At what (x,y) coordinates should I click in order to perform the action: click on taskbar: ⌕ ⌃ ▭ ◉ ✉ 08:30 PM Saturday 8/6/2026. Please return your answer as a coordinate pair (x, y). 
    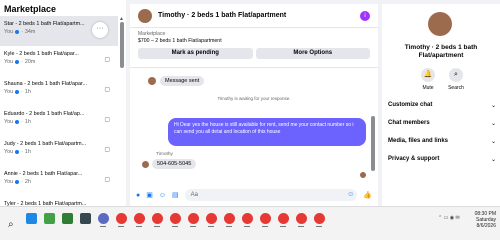
    Looking at the image, I should click on (250, 223).